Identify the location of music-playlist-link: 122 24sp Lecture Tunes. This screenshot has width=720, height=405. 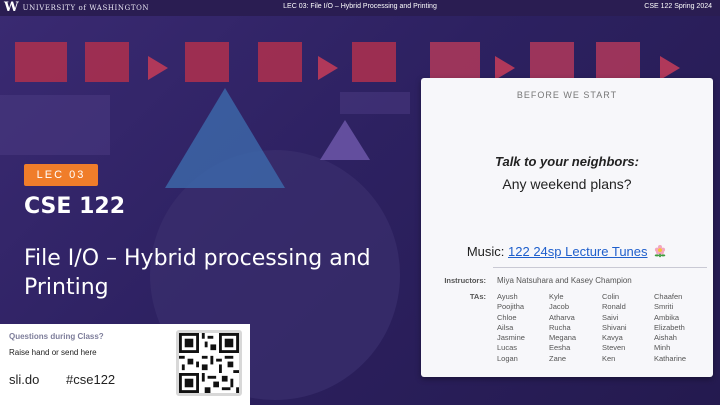
(578, 251).